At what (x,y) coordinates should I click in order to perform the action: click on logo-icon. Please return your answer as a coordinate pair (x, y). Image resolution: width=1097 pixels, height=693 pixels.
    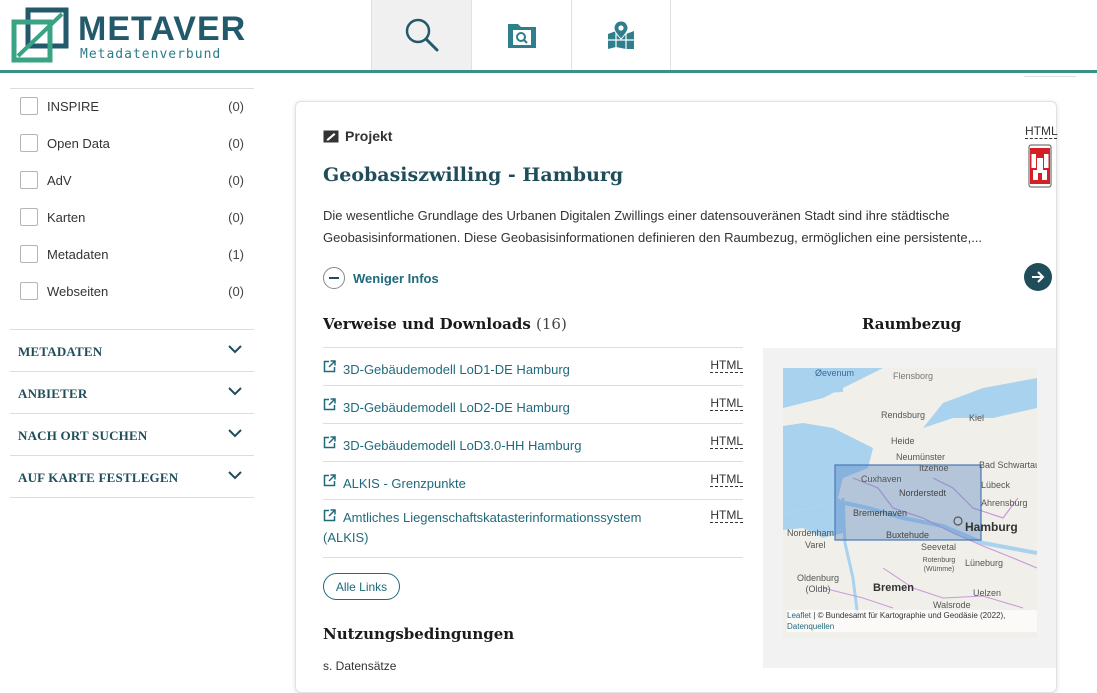
    Looking at the image, I should click on (40, 35).